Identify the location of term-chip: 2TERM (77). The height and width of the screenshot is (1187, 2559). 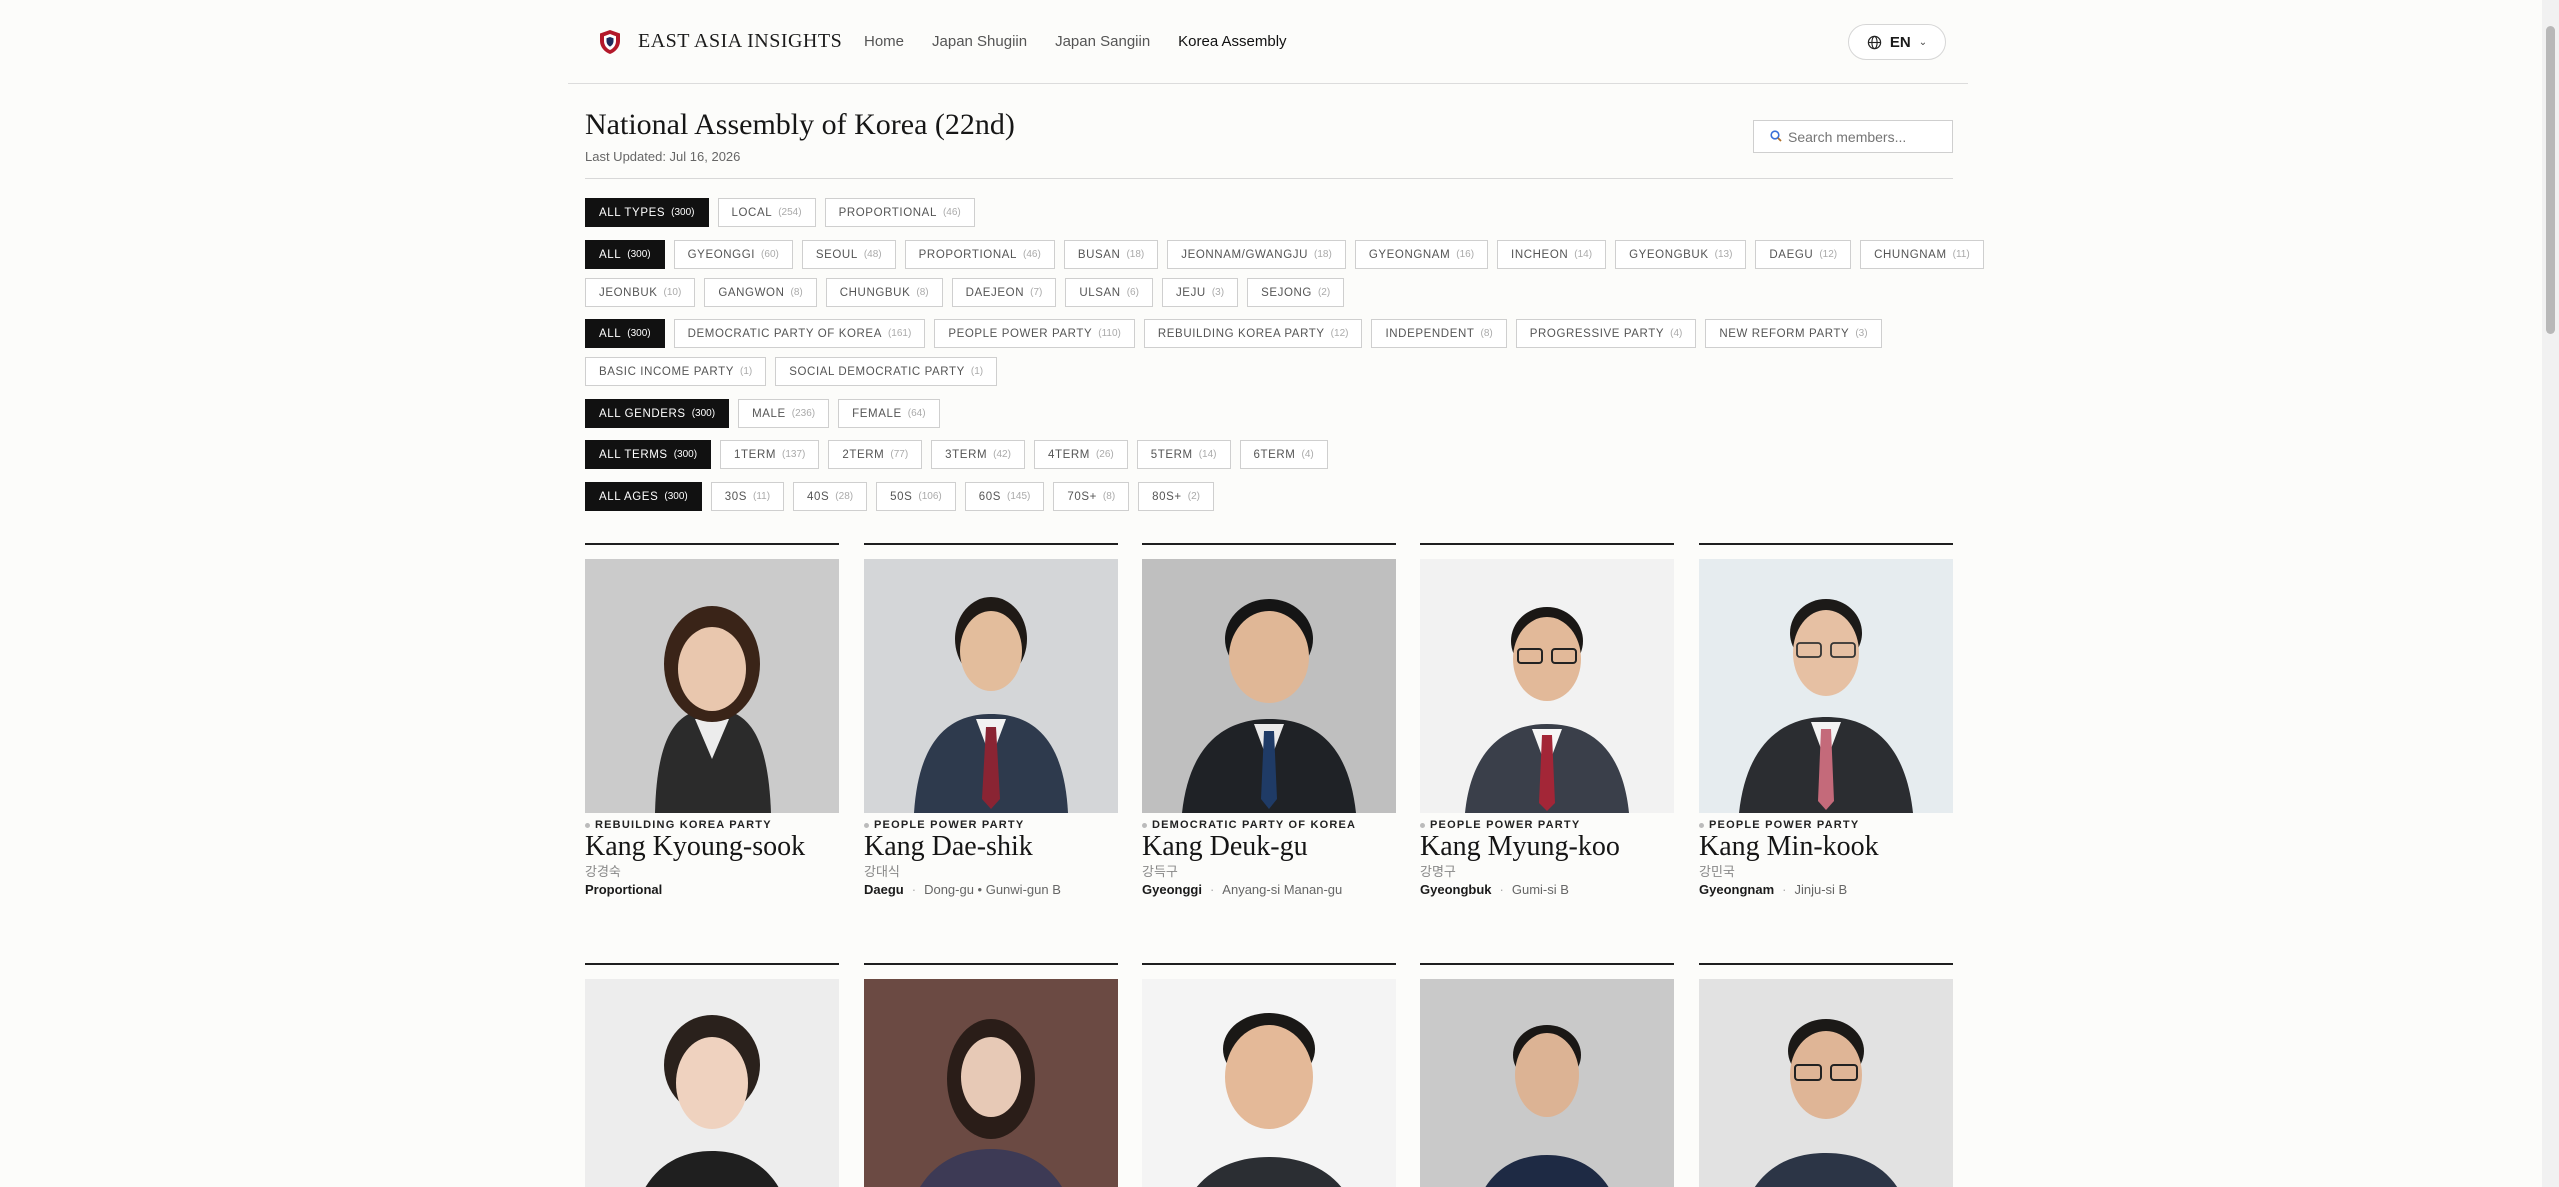
(875, 454).